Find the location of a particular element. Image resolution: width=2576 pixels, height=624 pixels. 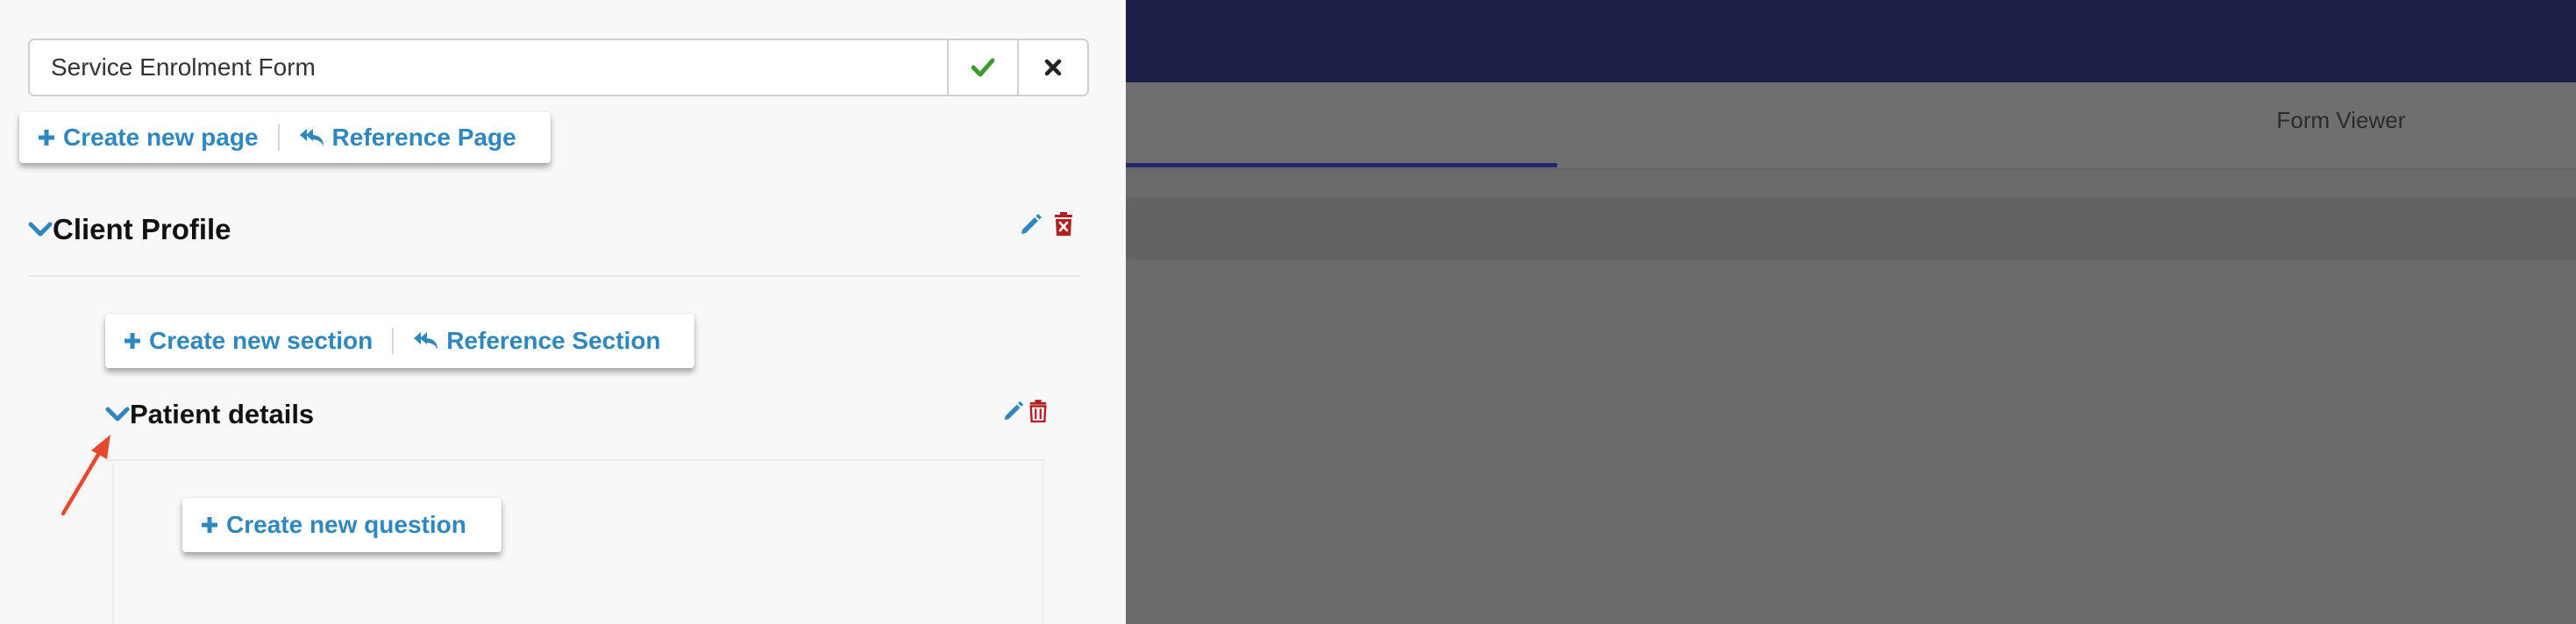

create-new-question-label: Create new question is located at coordinates (346, 524).